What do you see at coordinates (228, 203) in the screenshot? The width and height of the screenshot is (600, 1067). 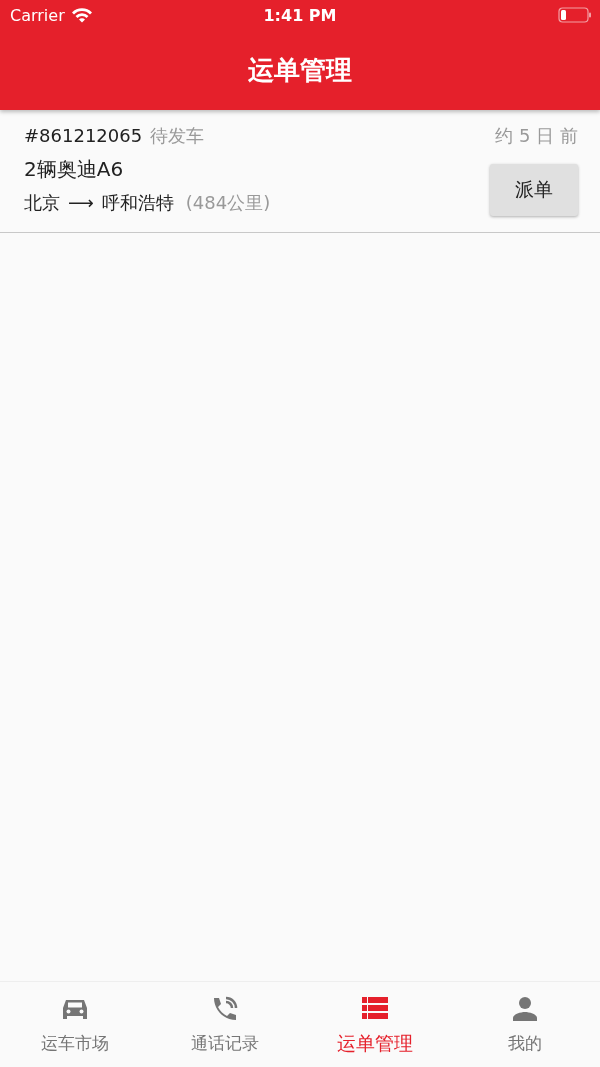 I see `route-distance: (484公里)` at bounding box center [228, 203].